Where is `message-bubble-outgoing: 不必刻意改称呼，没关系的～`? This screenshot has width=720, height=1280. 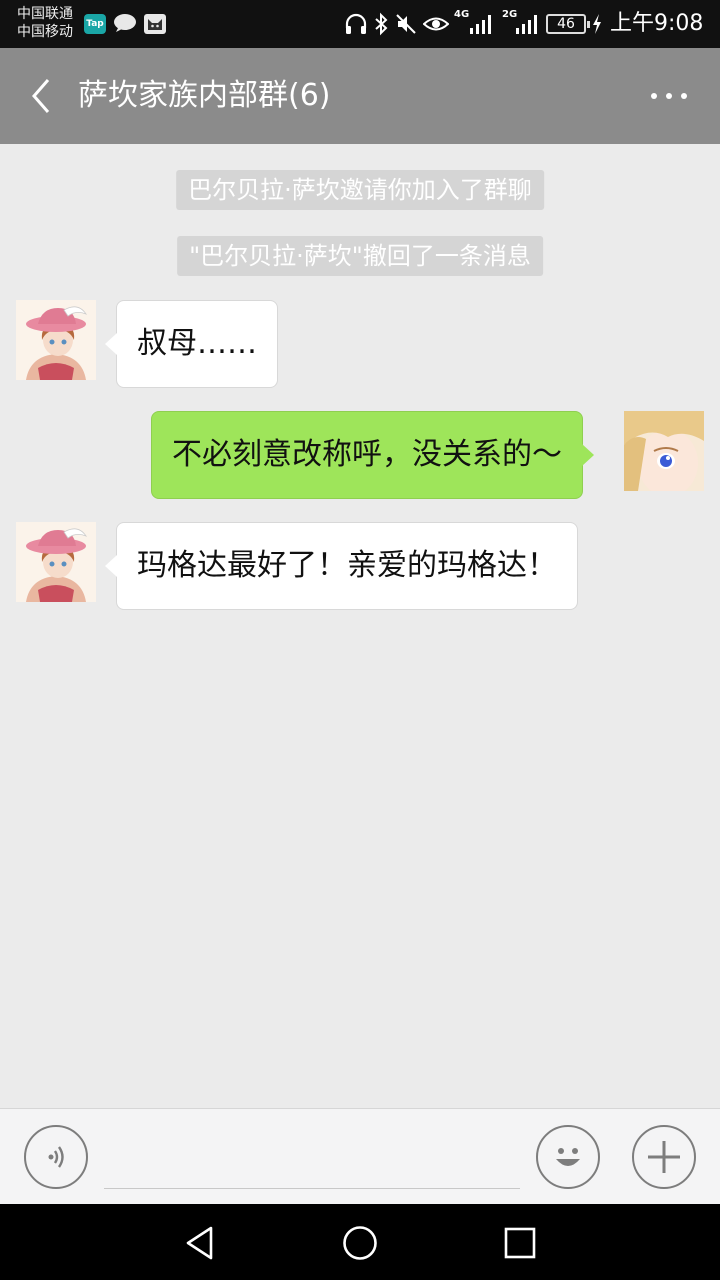
message-bubble-outgoing: 不必刻意改称呼，没关系的～ is located at coordinates (372, 455).